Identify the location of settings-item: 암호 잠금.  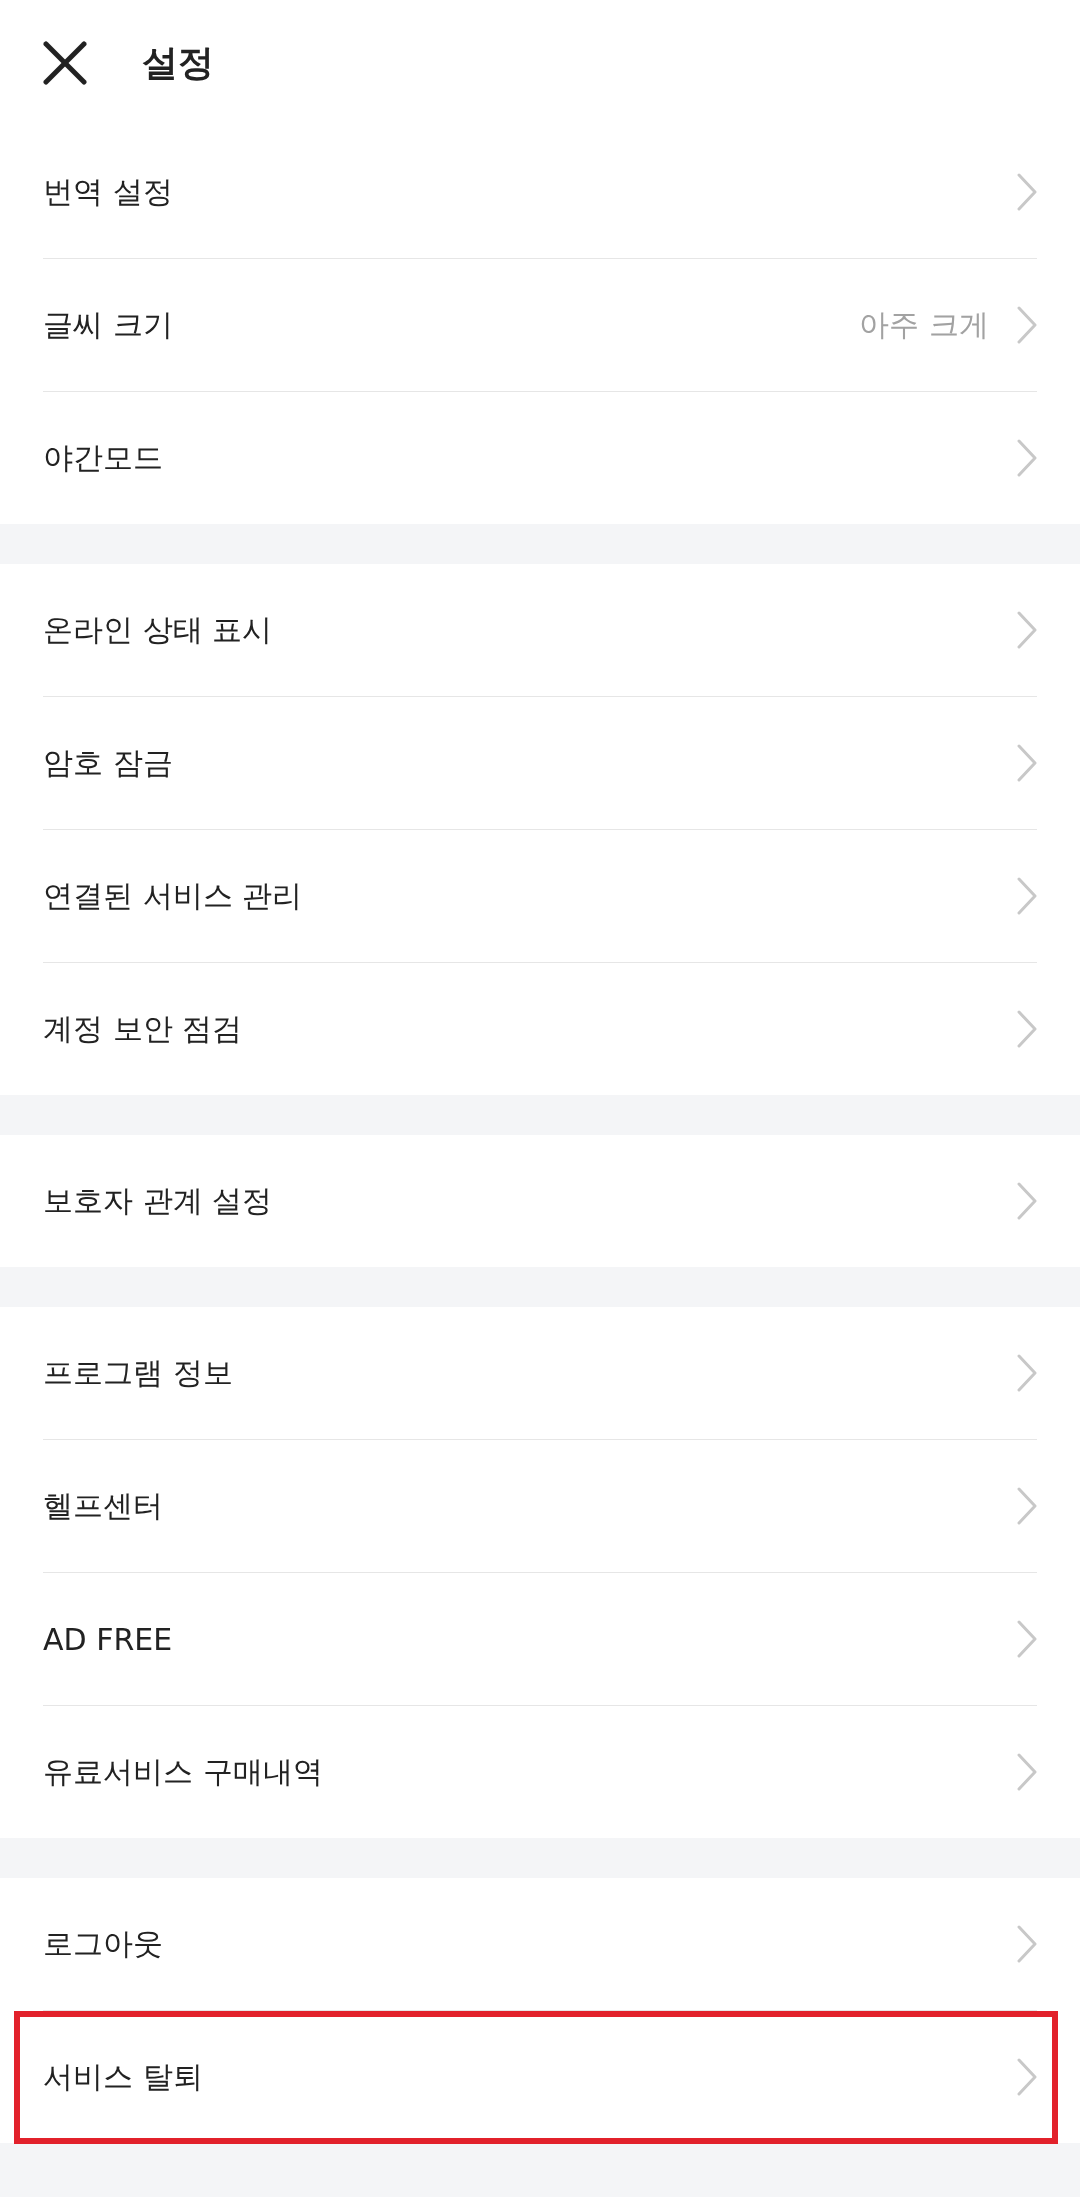
(540, 763).